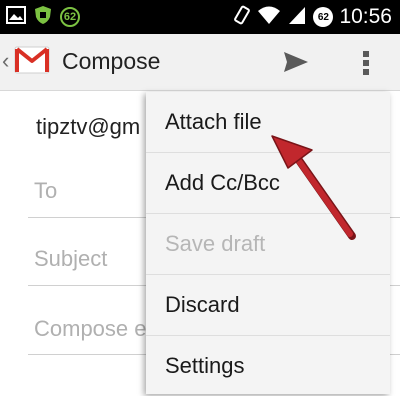 This screenshot has width=400, height=396. I want to click on overflow-menu-icon, so click(366, 63).